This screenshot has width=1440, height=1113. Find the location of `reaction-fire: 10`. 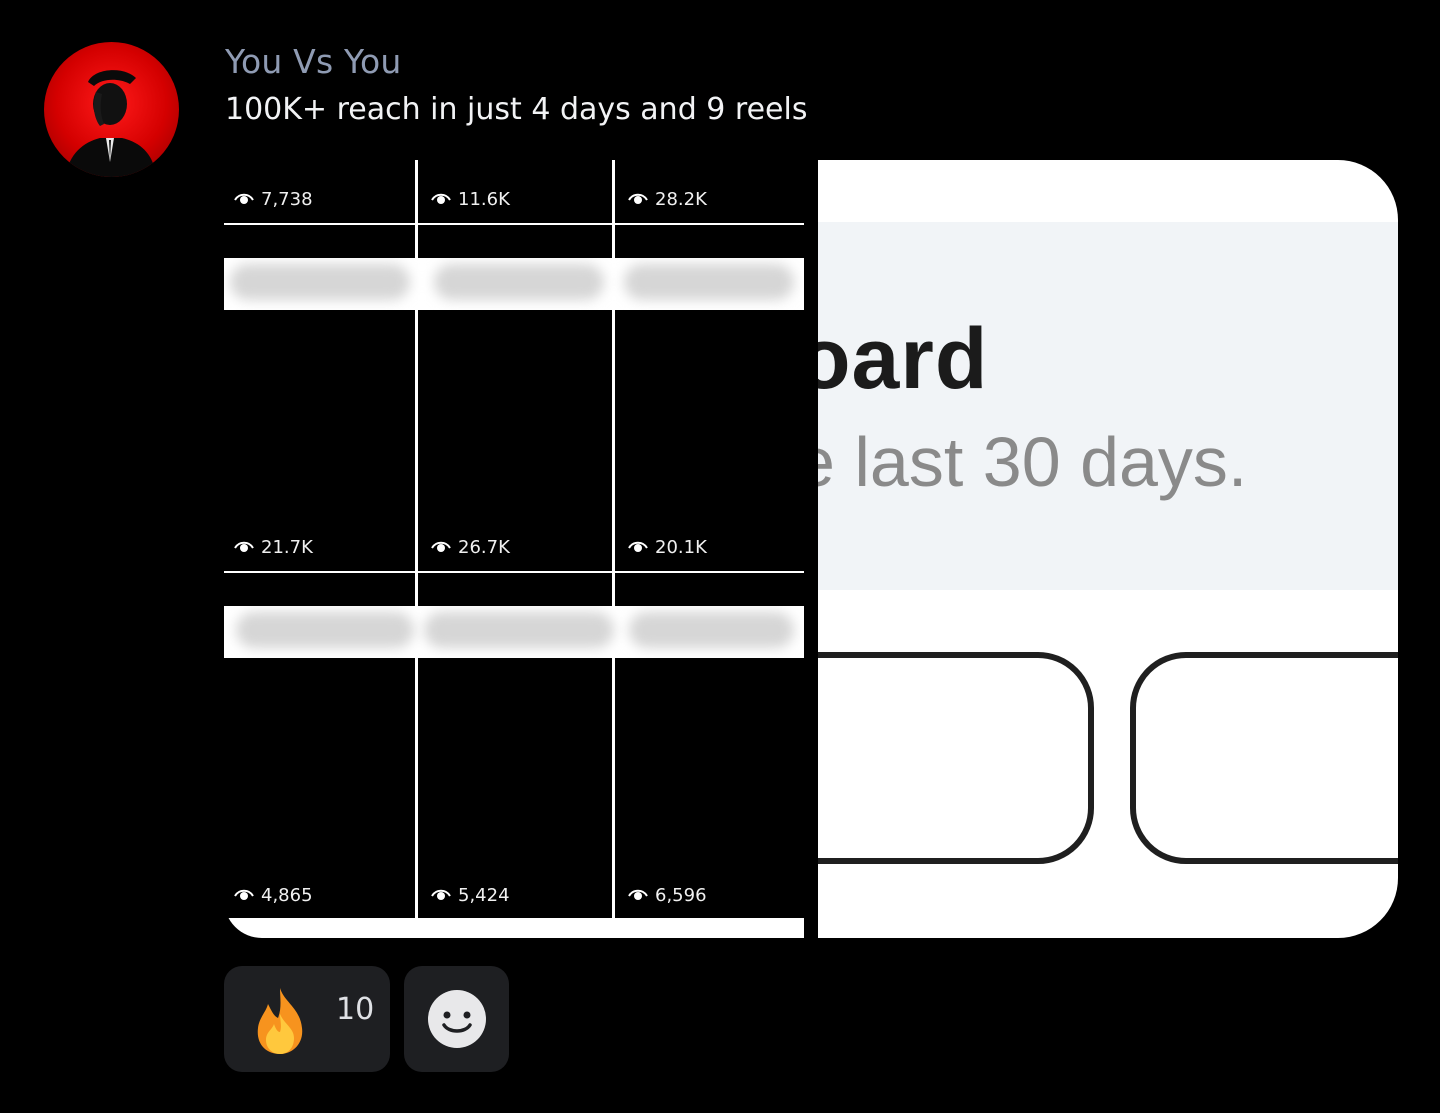

reaction-fire: 10 is located at coordinates (307, 1019).